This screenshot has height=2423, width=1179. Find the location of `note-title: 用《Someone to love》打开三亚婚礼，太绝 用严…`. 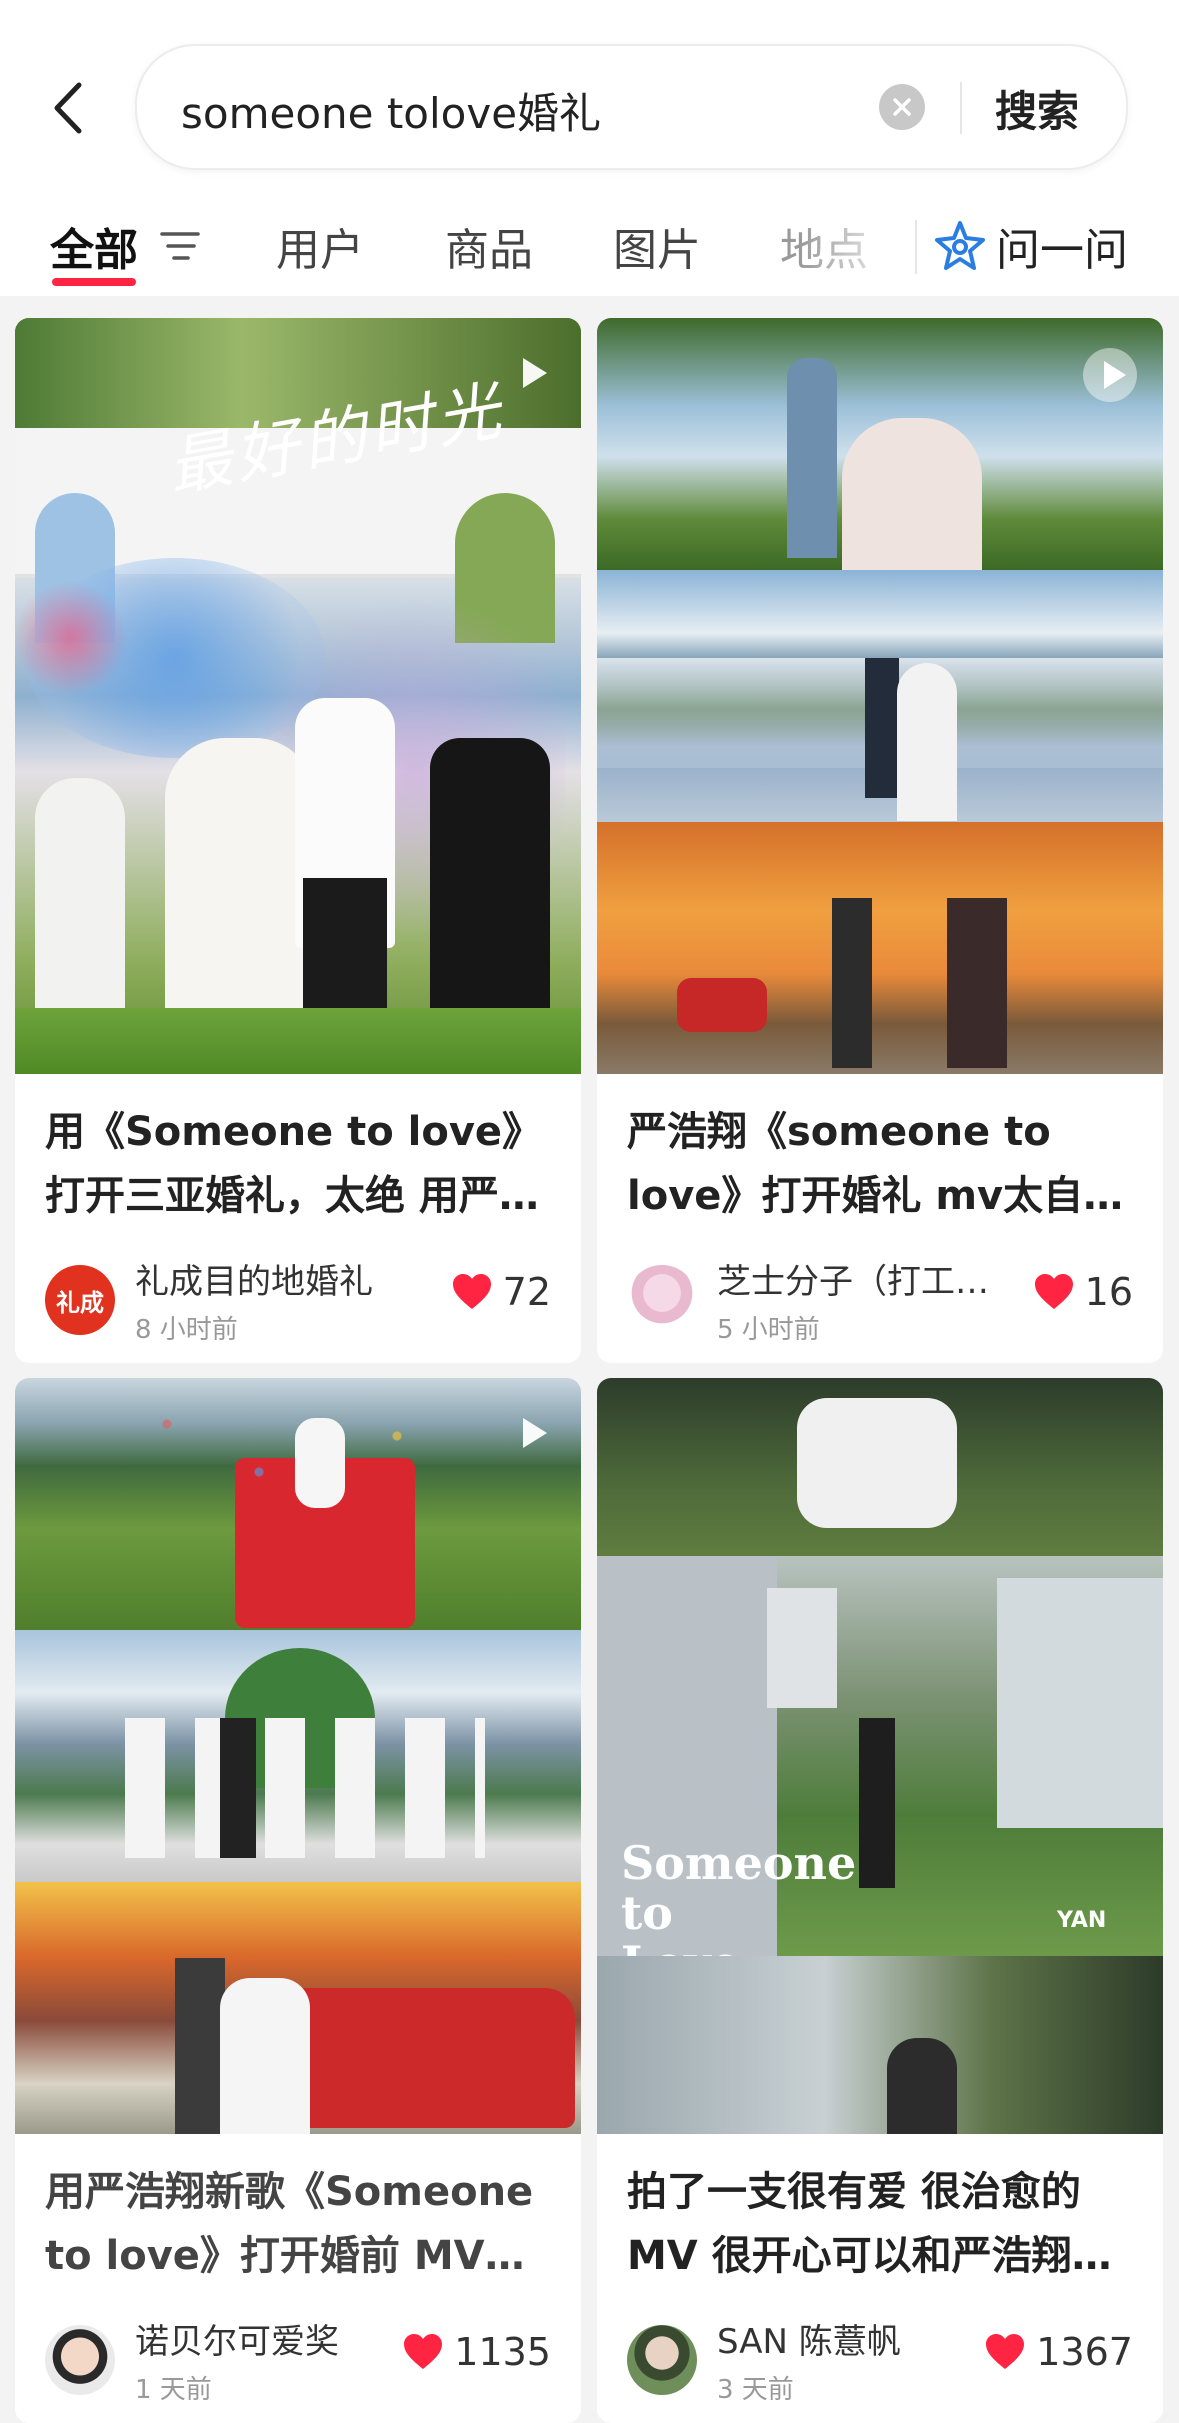

note-title: 用《Someone to love》打开三亚婚礼，太绝 用严… is located at coordinates (300, 1164).